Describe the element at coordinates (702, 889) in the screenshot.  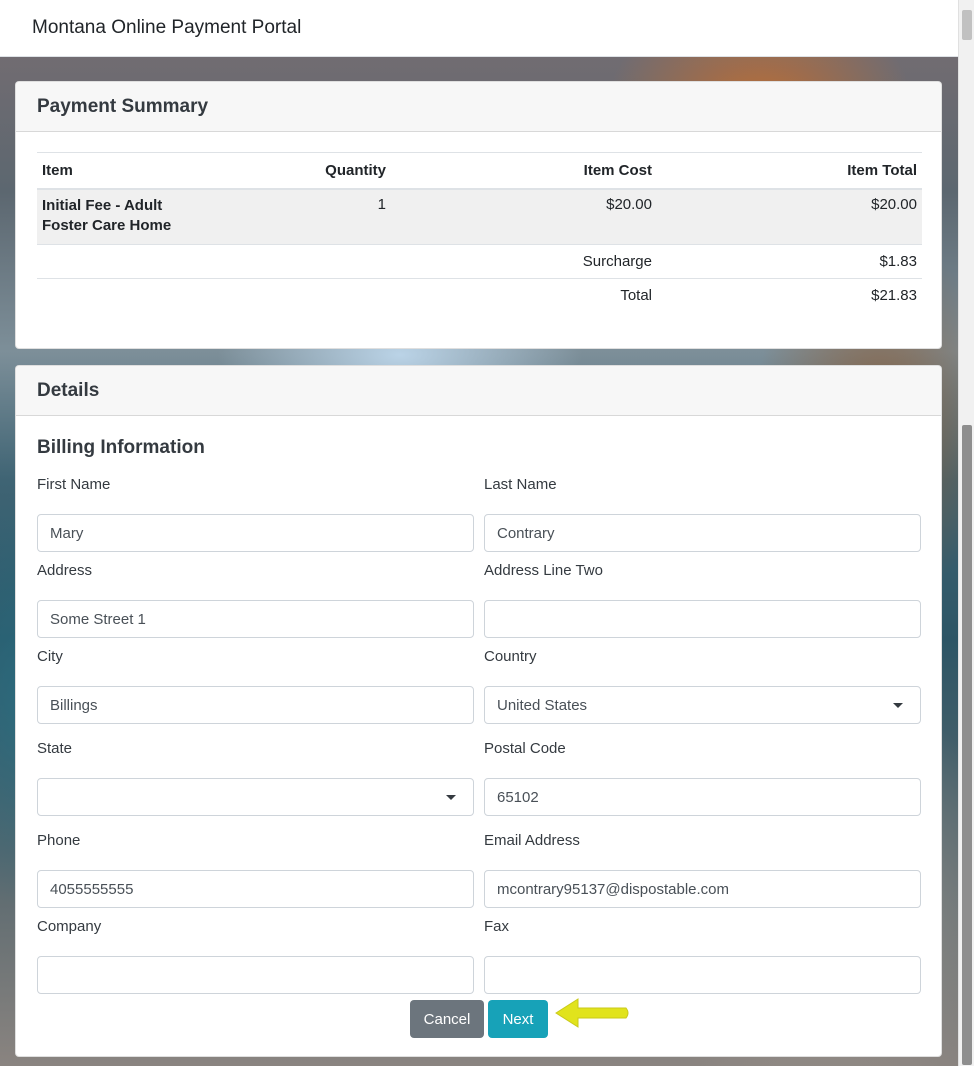
I see `email-field: mcontrary95137@dispostable.com` at that location.